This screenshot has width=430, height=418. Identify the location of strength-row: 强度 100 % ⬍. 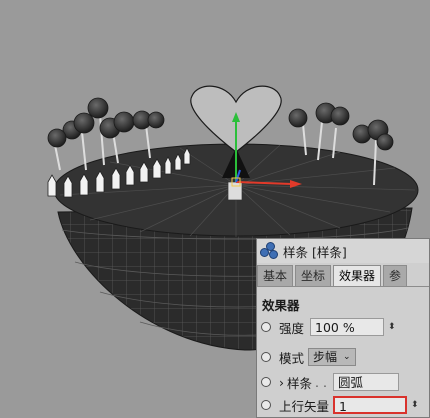
(343, 327).